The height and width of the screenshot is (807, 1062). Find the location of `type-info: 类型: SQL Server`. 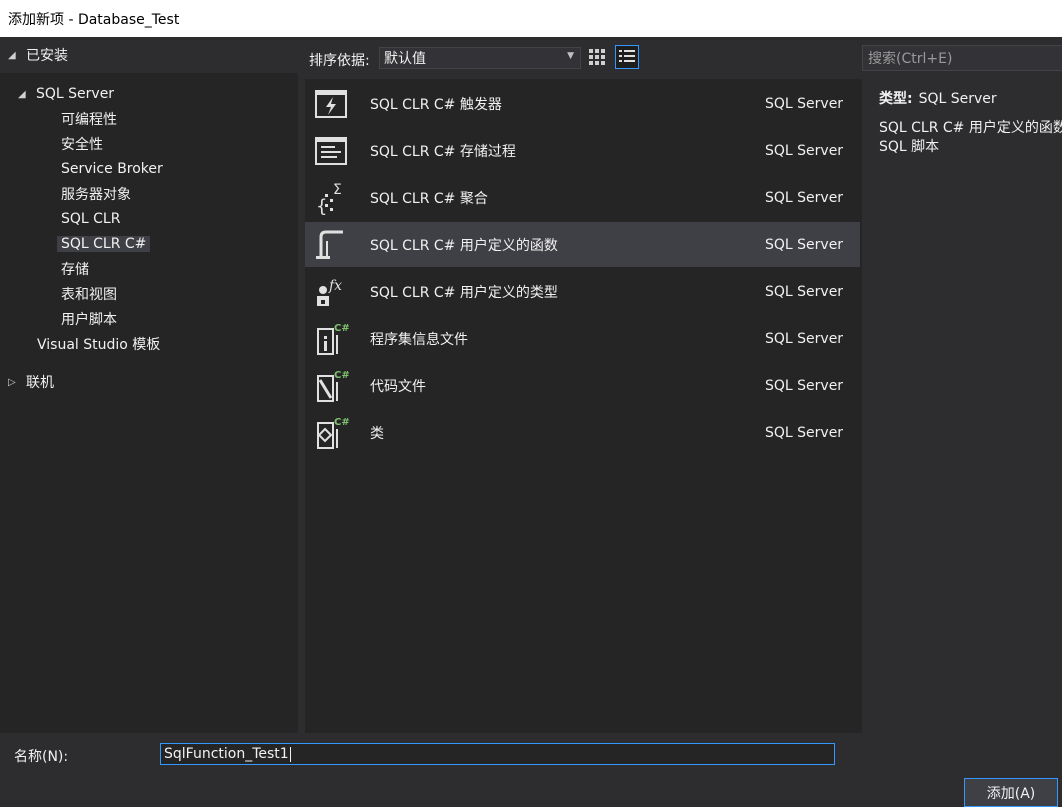

type-info: 类型: SQL Server is located at coordinates (938, 98).